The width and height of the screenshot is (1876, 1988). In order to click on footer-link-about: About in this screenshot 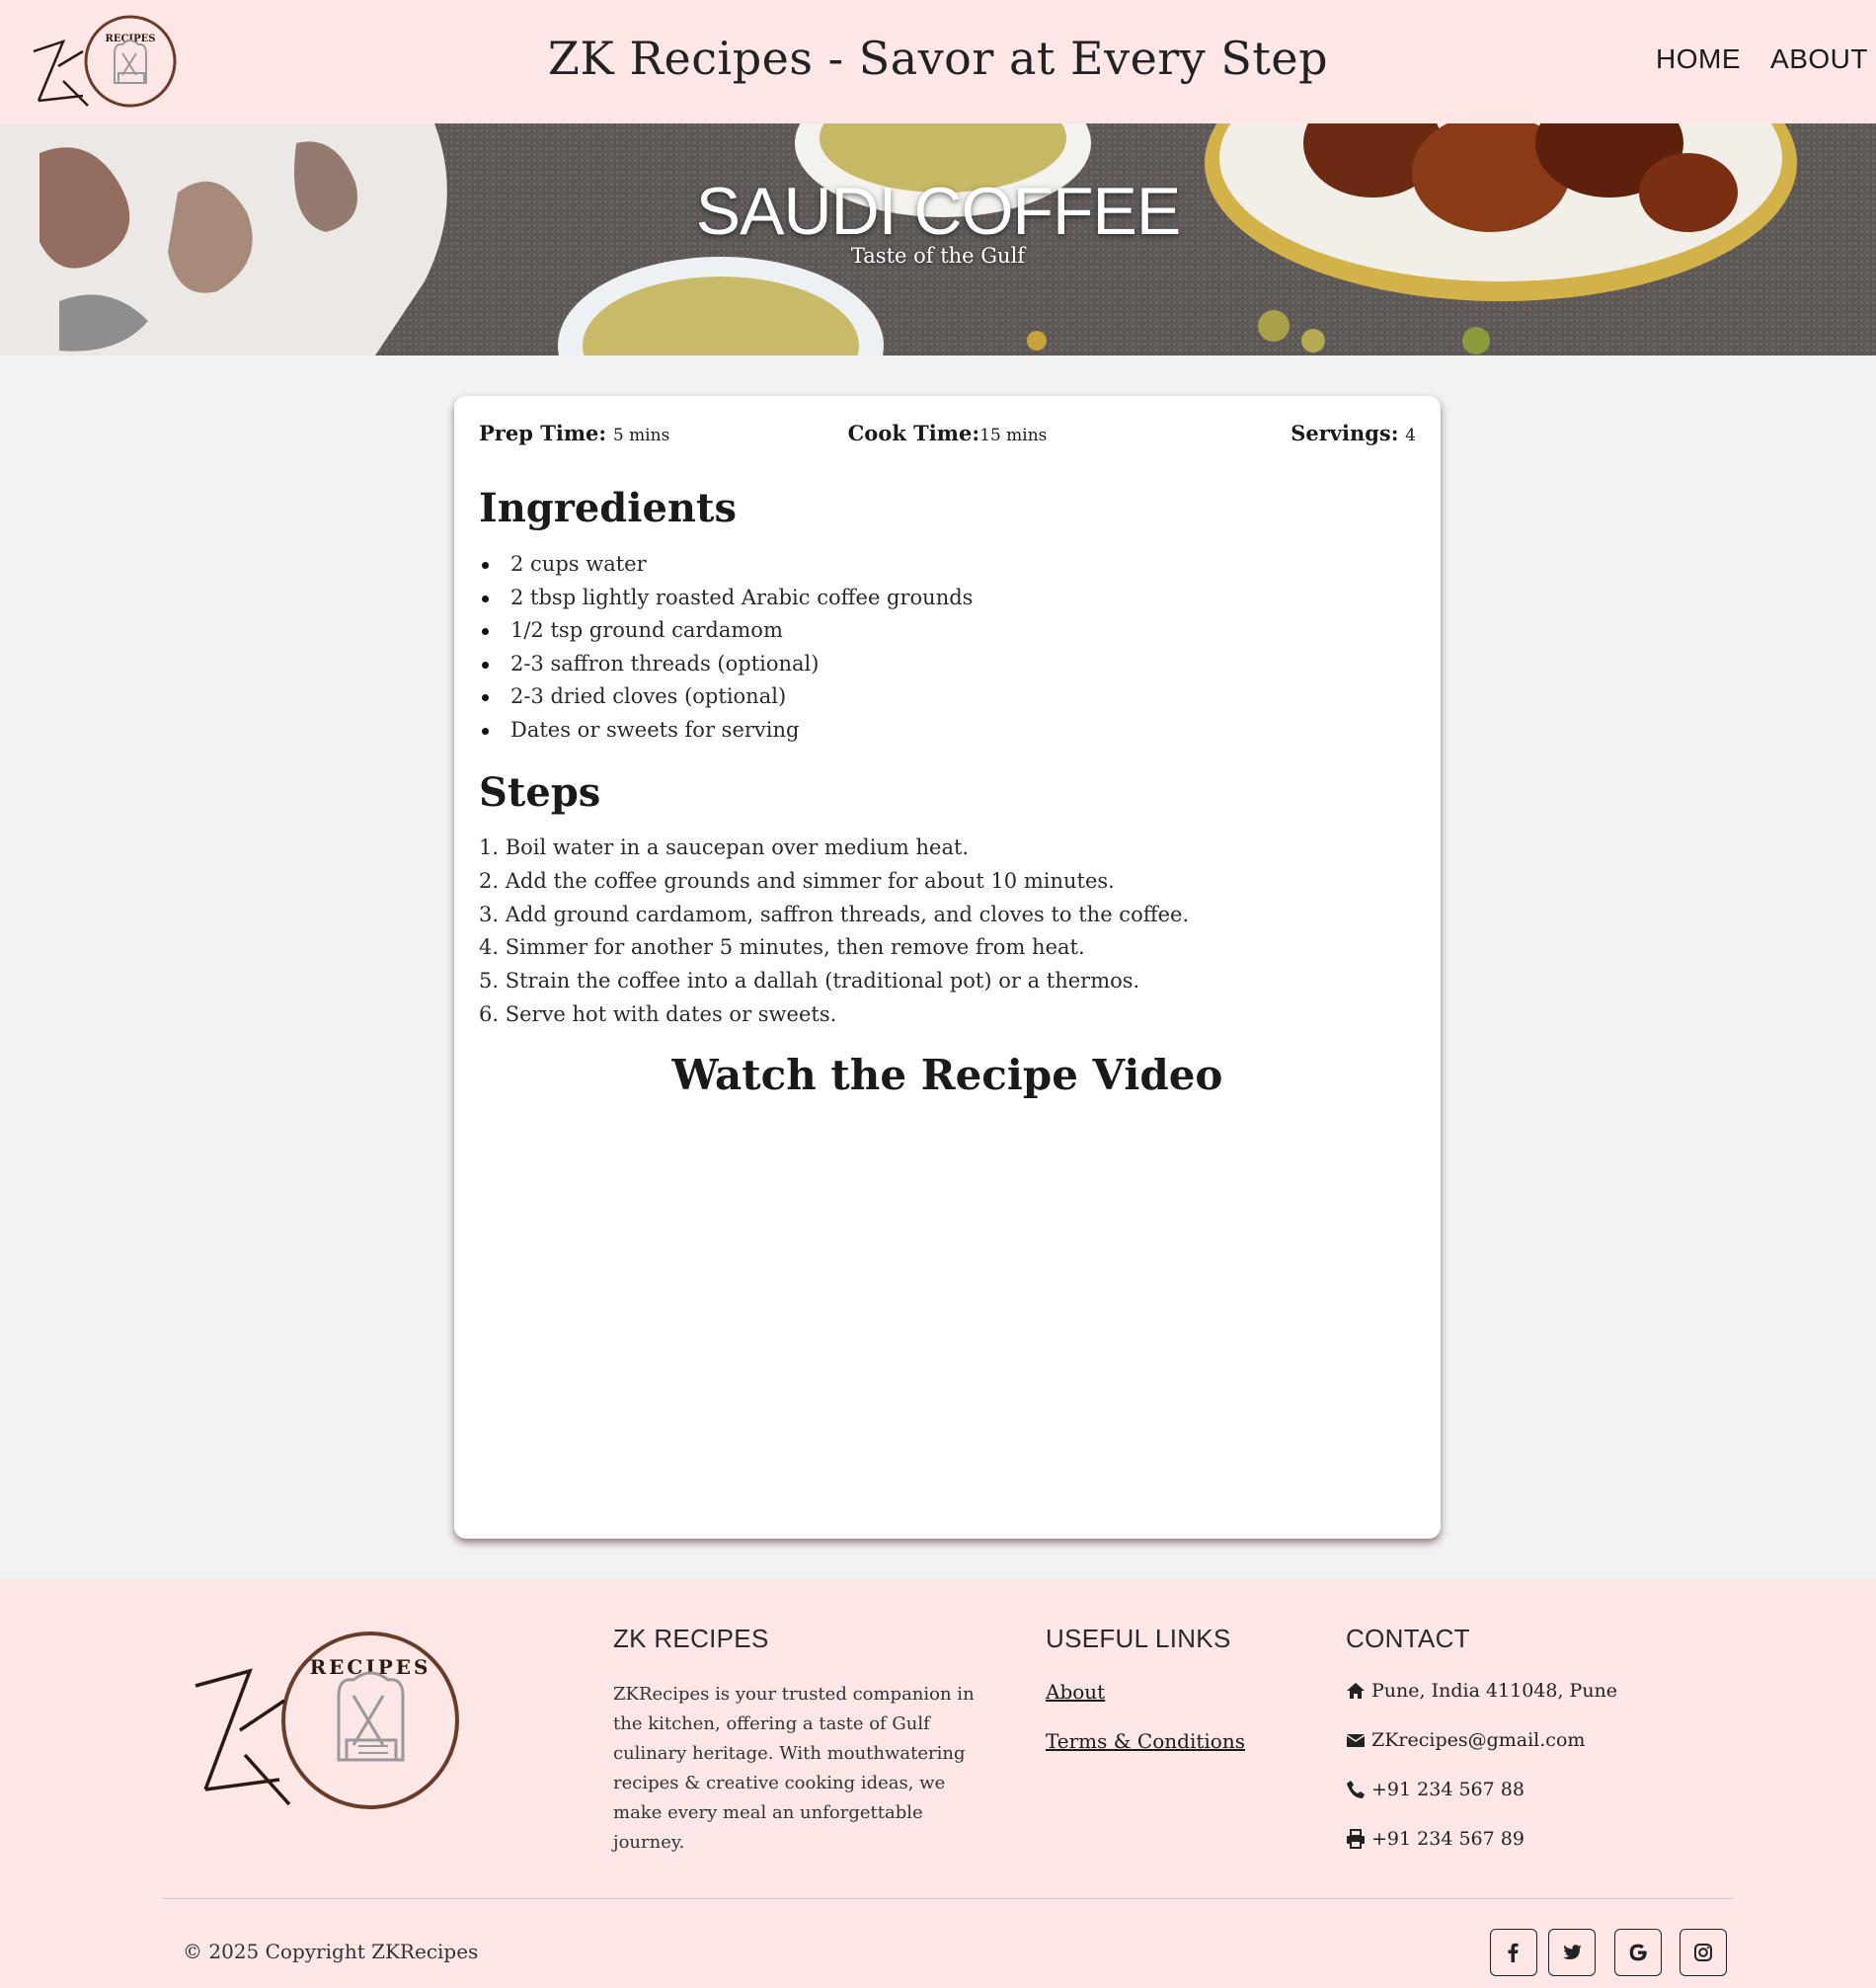, I will do `click(1075, 1692)`.